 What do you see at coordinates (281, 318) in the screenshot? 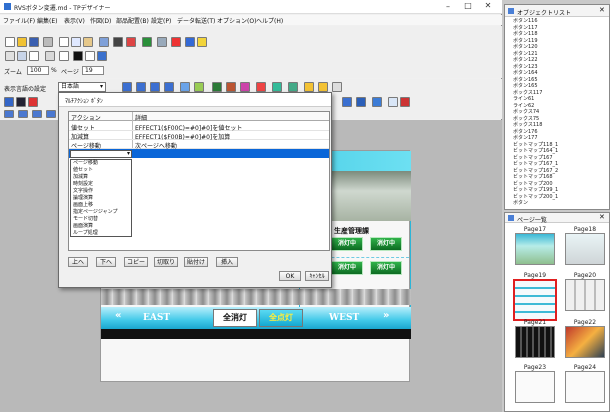
I see `all-on-button: 全点灯` at bounding box center [281, 318].